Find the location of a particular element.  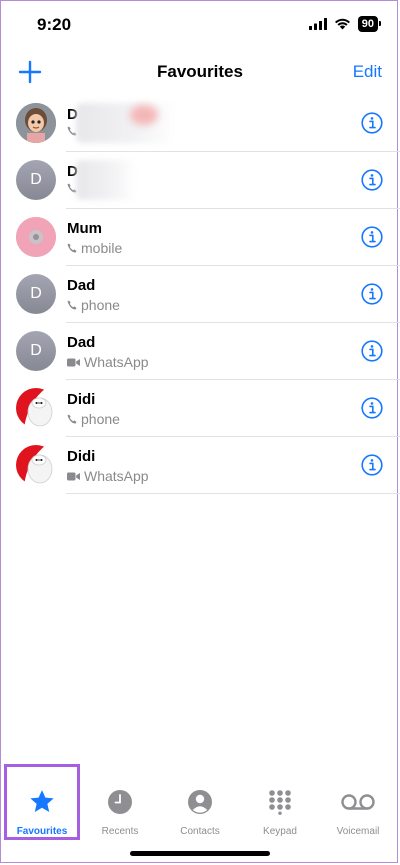

tab-label: Keypad is located at coordinates (280, 831).